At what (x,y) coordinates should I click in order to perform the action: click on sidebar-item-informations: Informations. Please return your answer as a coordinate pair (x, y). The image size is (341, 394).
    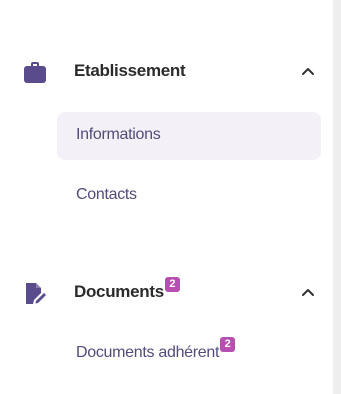
    Looking at the image, I should click on (189, 136).